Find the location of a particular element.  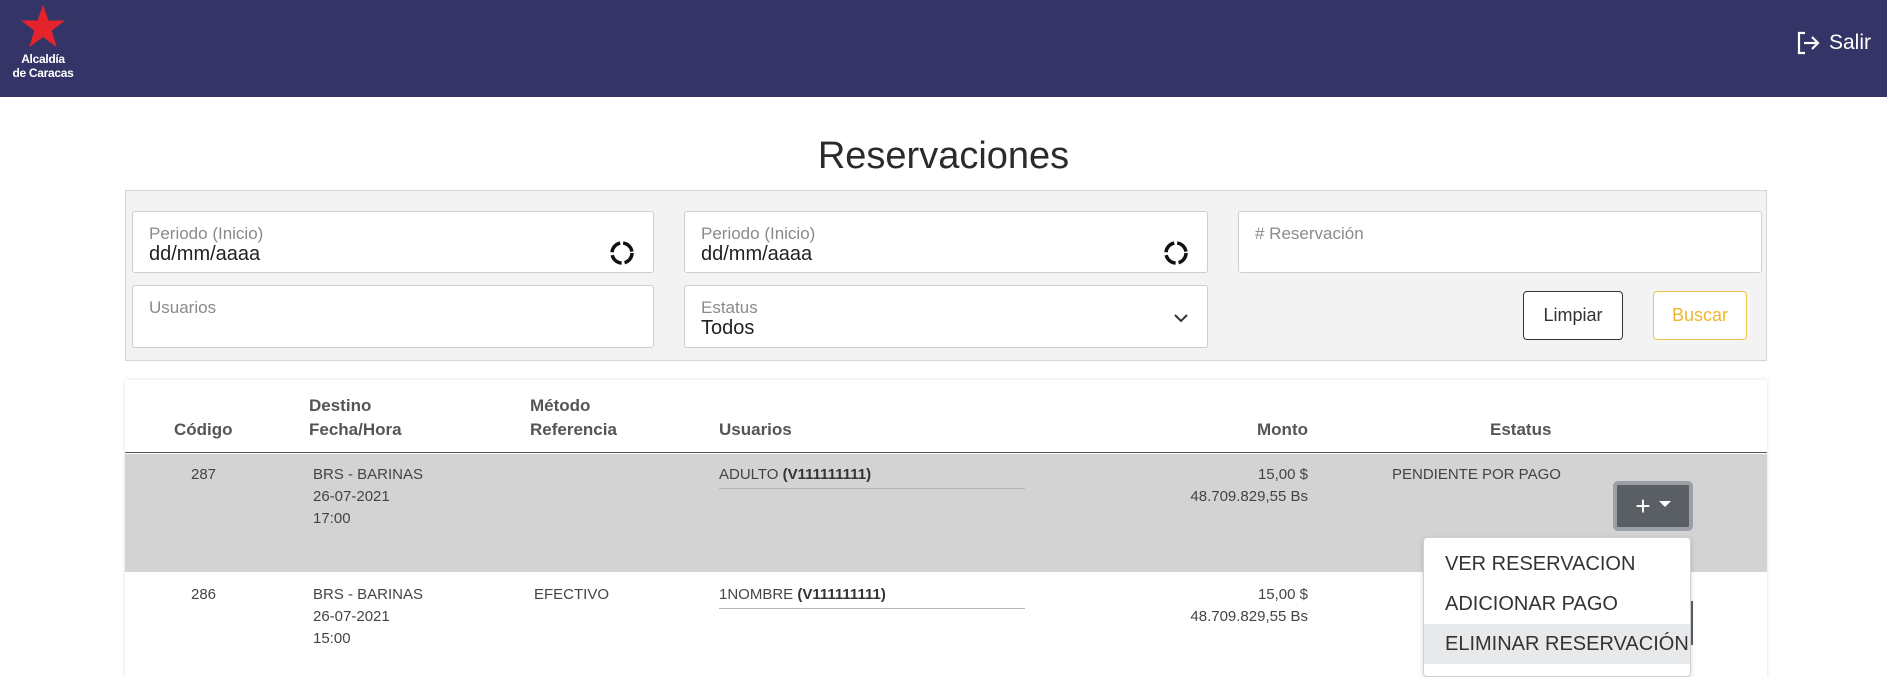

users-input: Usuarios is located at coordinates (393, 316).